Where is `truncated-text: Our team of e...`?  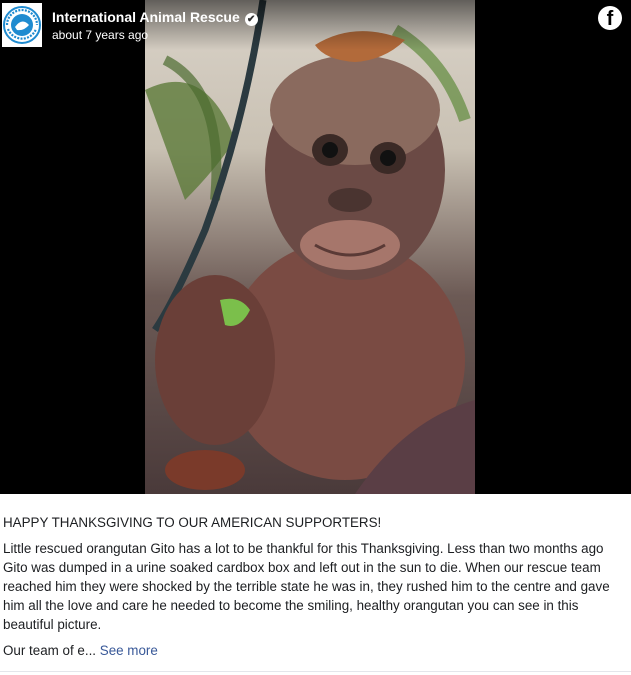 truncated-text: Our team of e... is located at coordinates (50, 650).